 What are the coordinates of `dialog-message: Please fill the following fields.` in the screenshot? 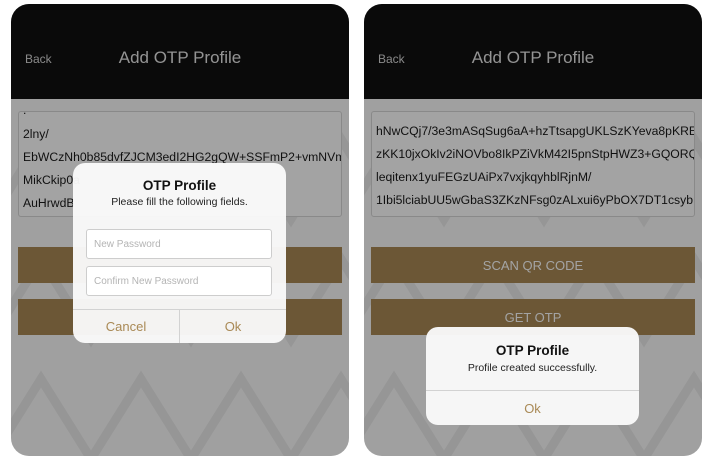 It's located at (179, 202).